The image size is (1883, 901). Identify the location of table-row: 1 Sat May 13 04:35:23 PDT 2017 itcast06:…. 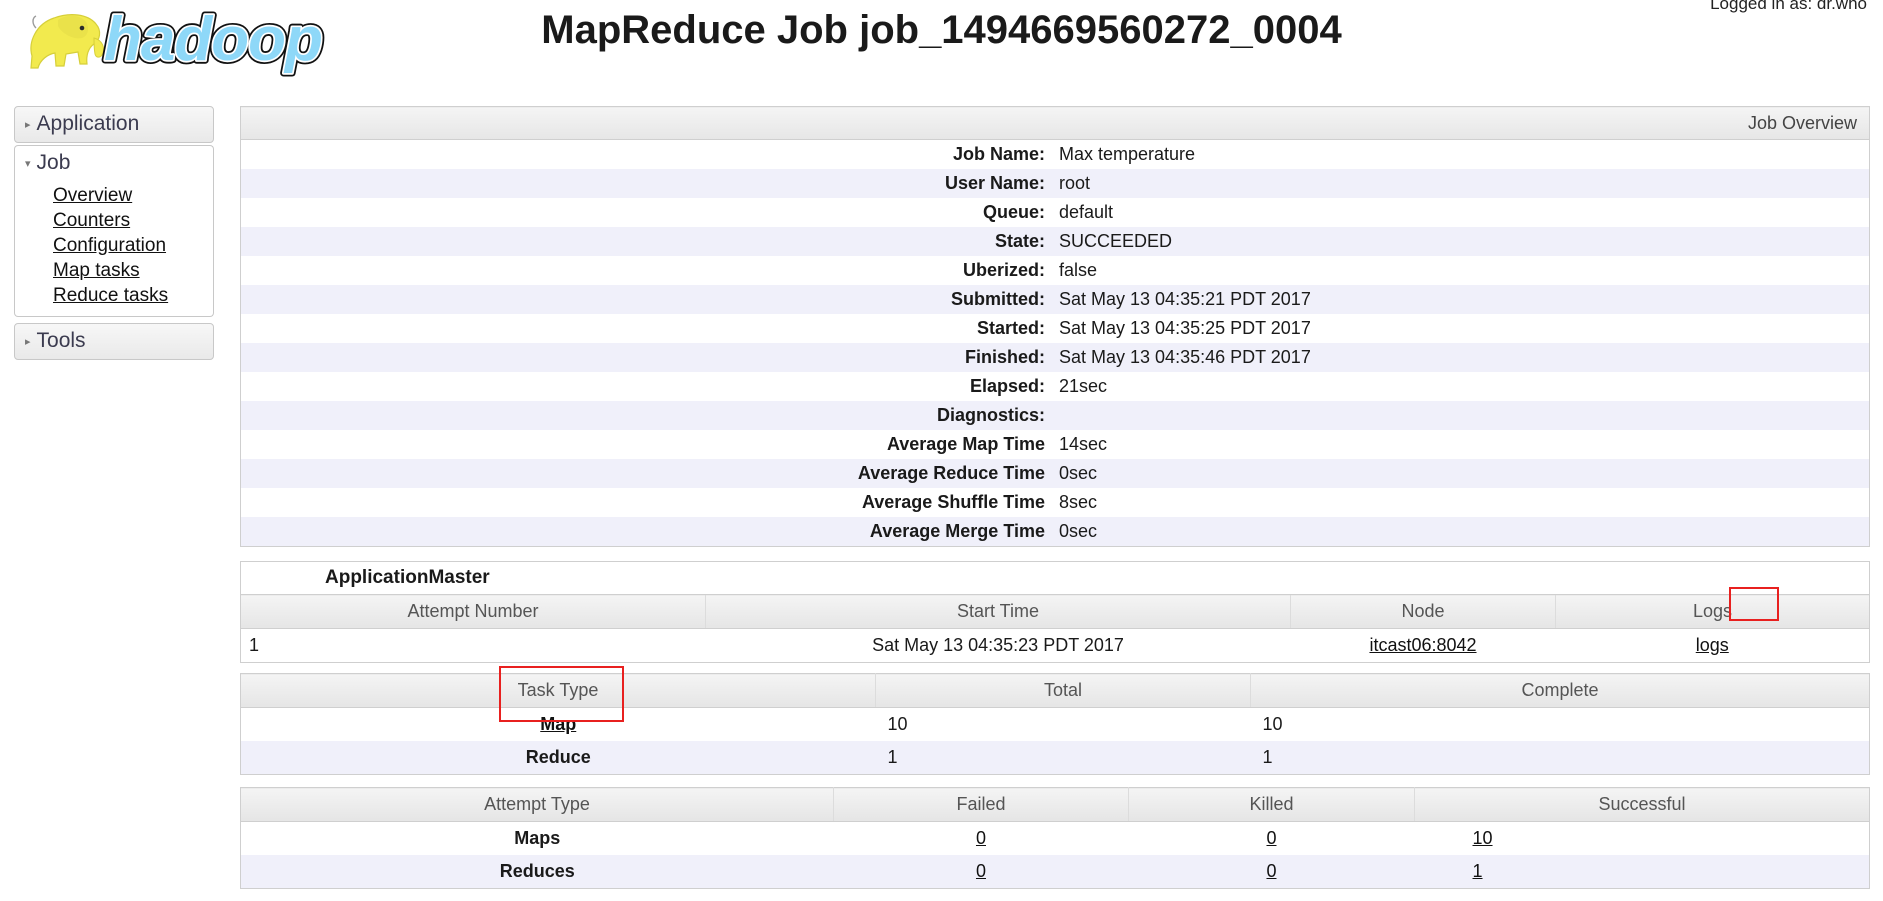
(1055, 645).